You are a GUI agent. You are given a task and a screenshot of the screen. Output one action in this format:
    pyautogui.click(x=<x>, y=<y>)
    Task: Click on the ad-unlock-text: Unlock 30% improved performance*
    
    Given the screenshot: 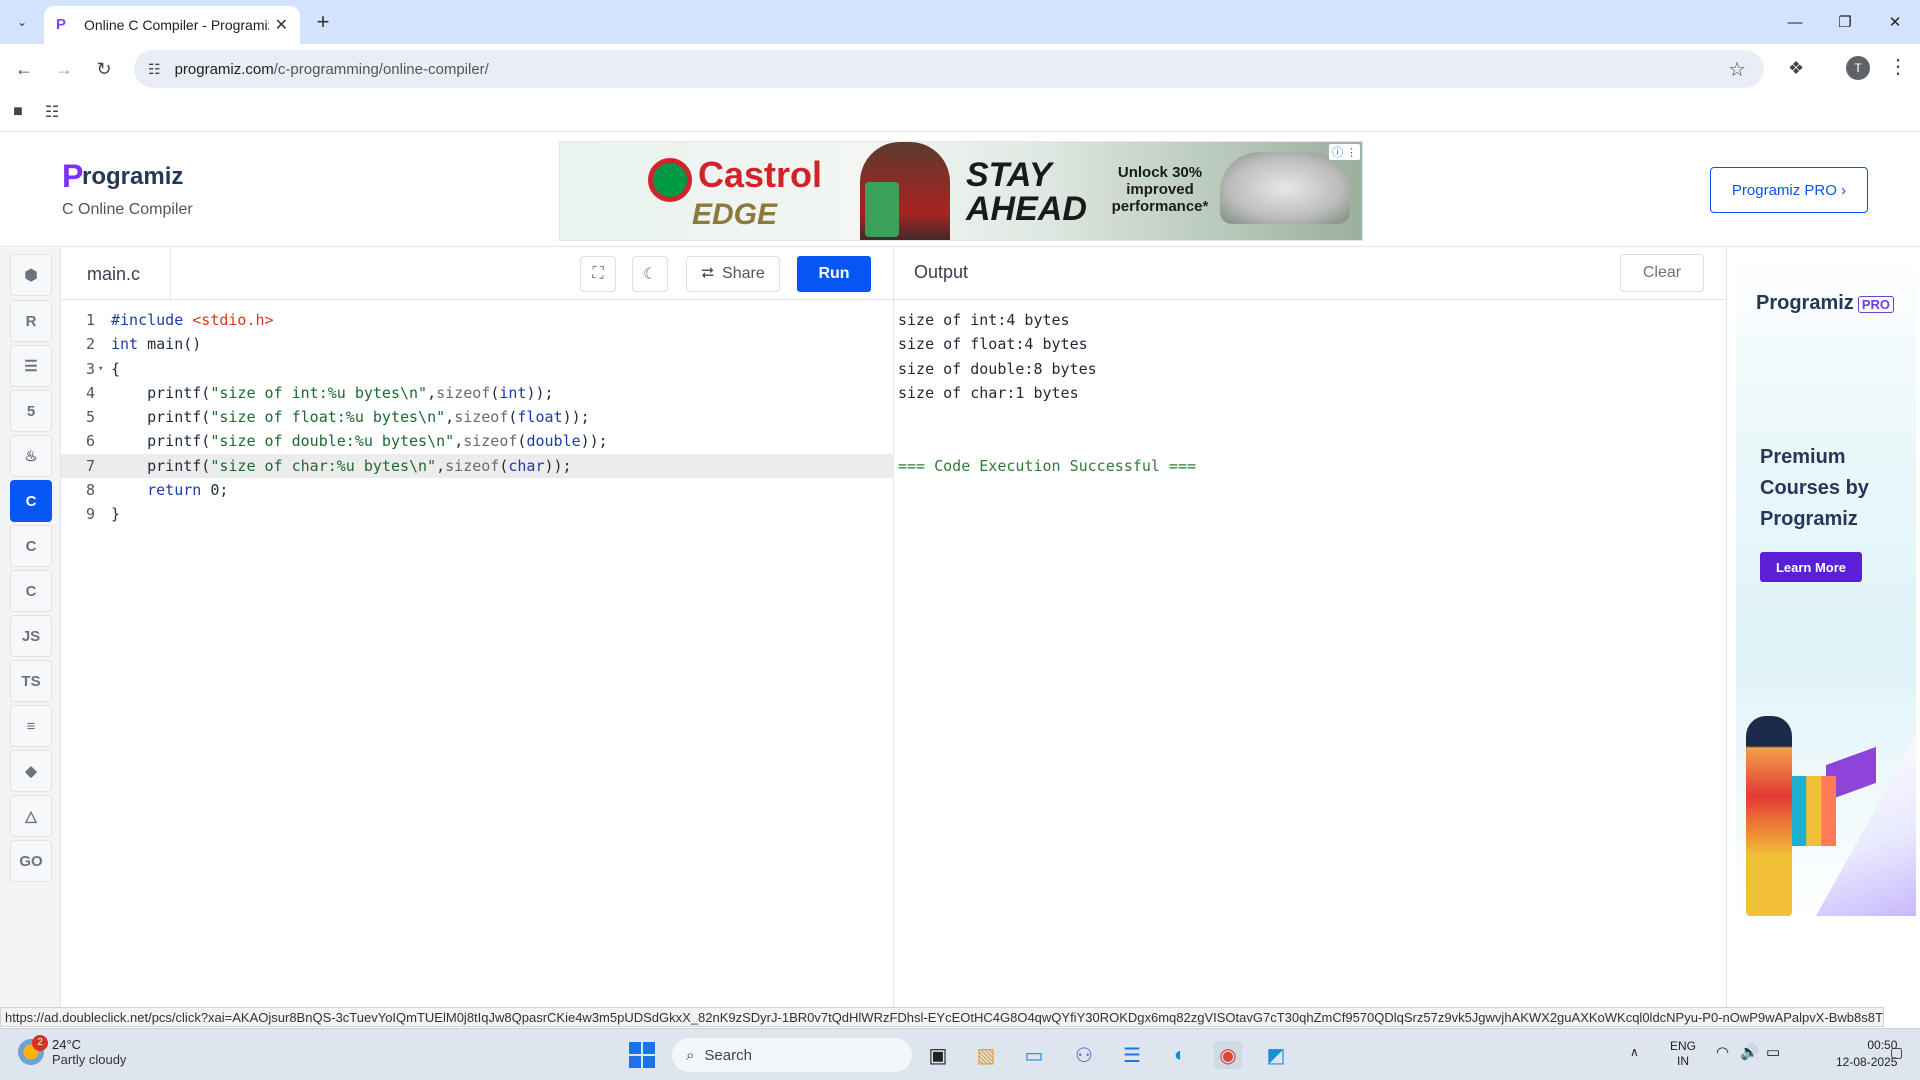 What is the action you would take?
    pyautogui.click(x=1160, y=189)
    